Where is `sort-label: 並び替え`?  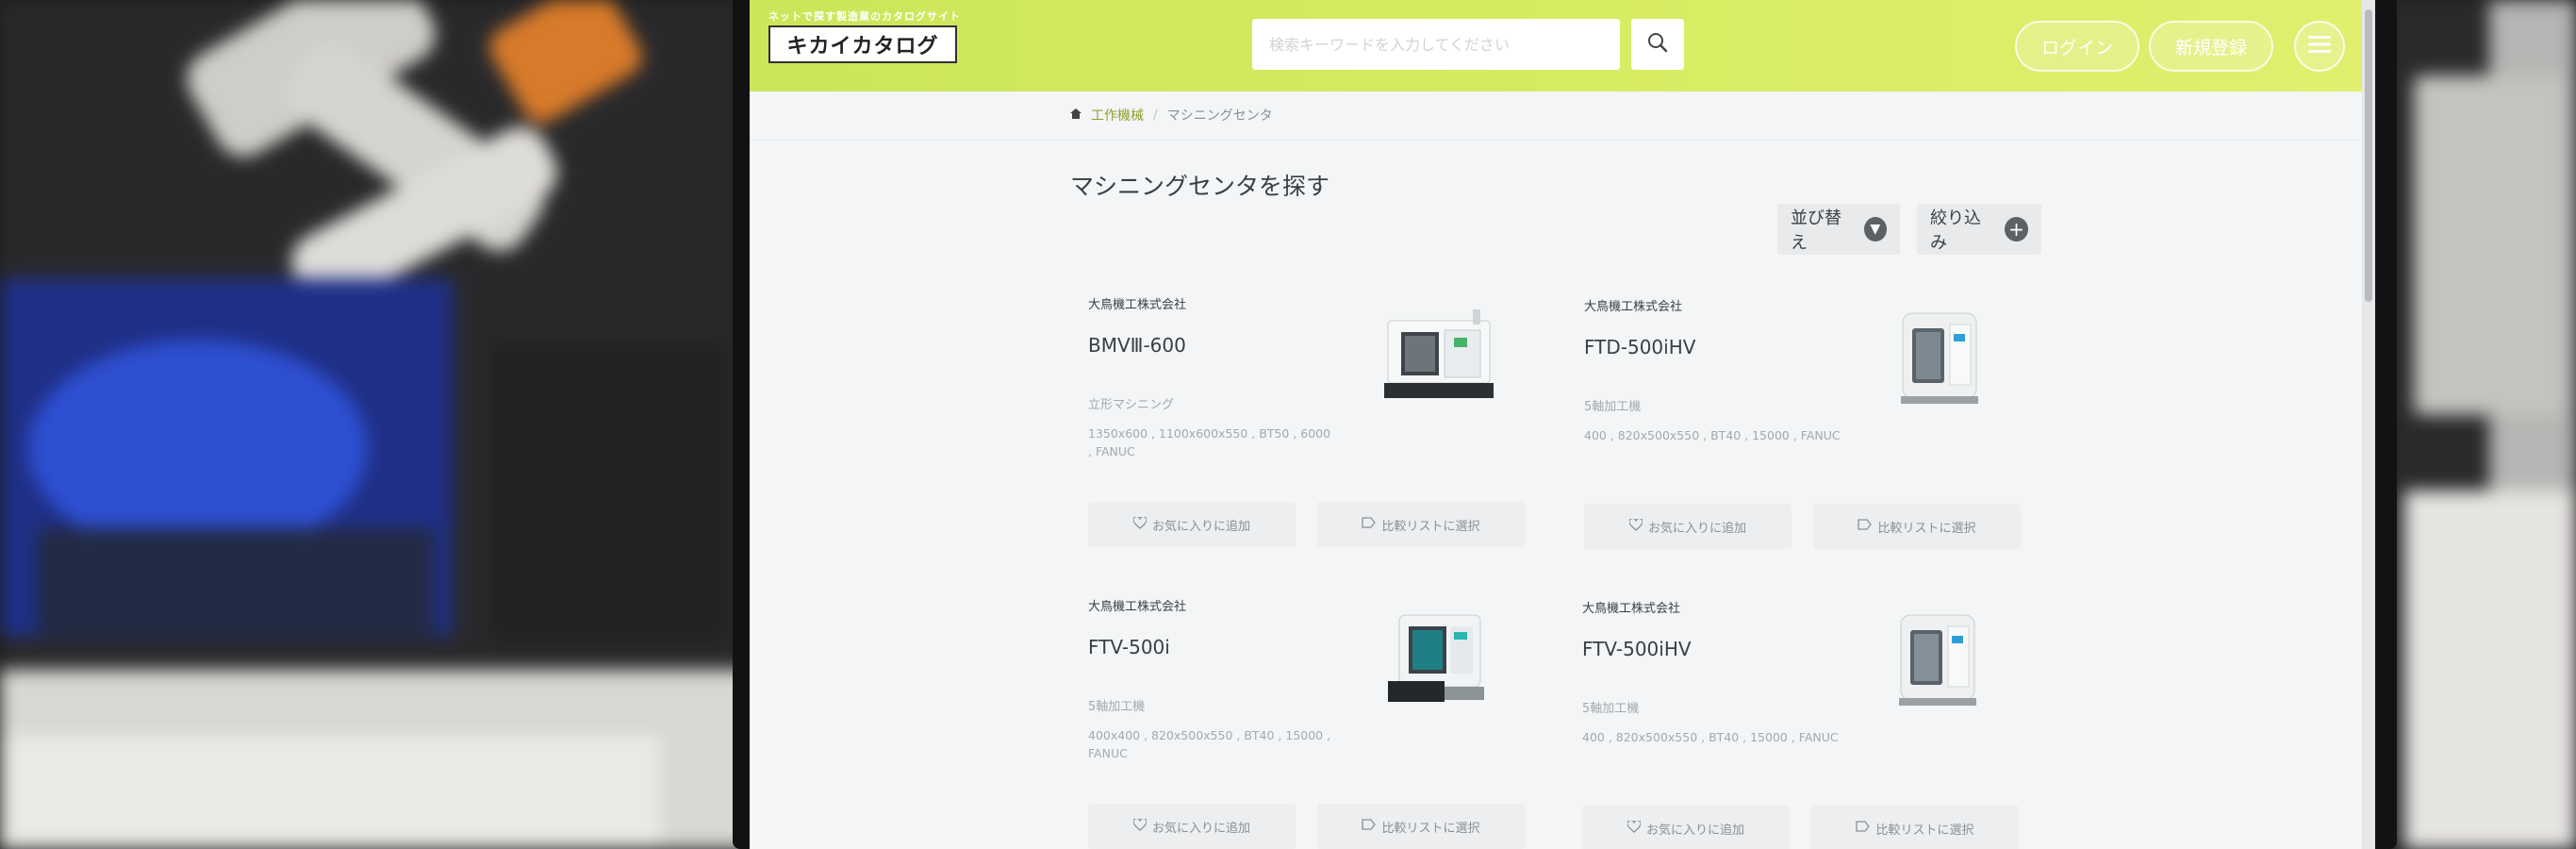 sort-label: 並び替え is located at coordinates (1816, 230).